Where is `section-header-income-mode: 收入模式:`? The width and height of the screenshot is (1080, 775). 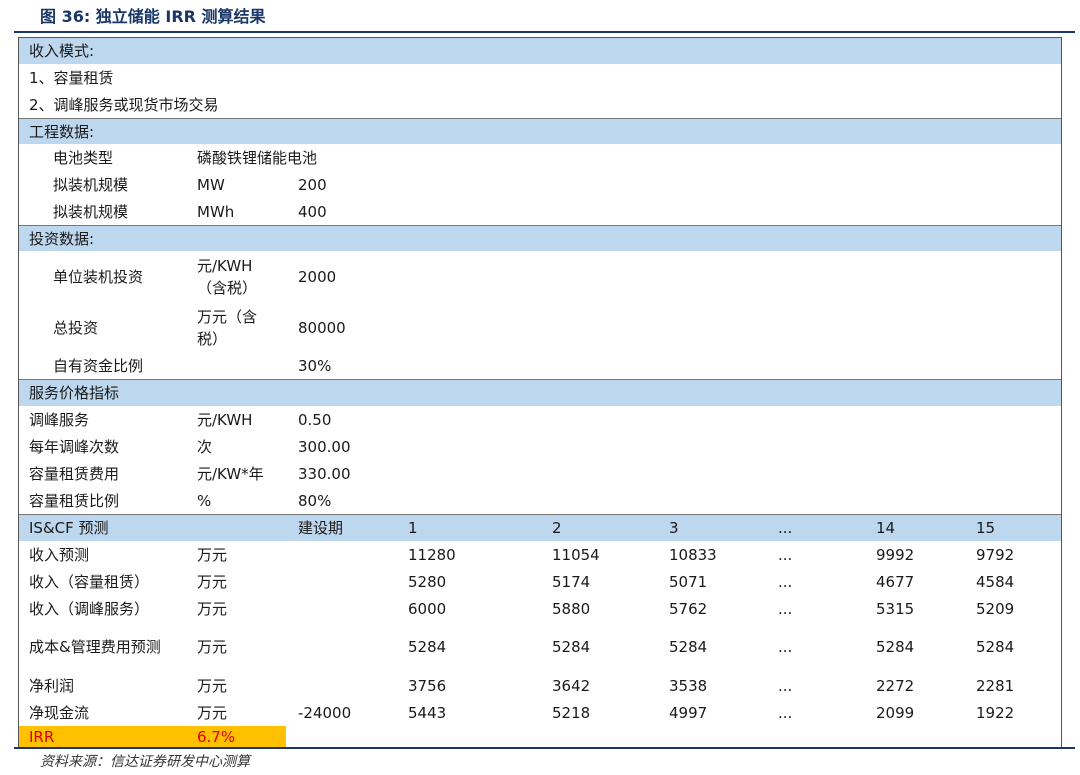
section-header-income-mode: 收入模式: is located at coordinates (540, 51).